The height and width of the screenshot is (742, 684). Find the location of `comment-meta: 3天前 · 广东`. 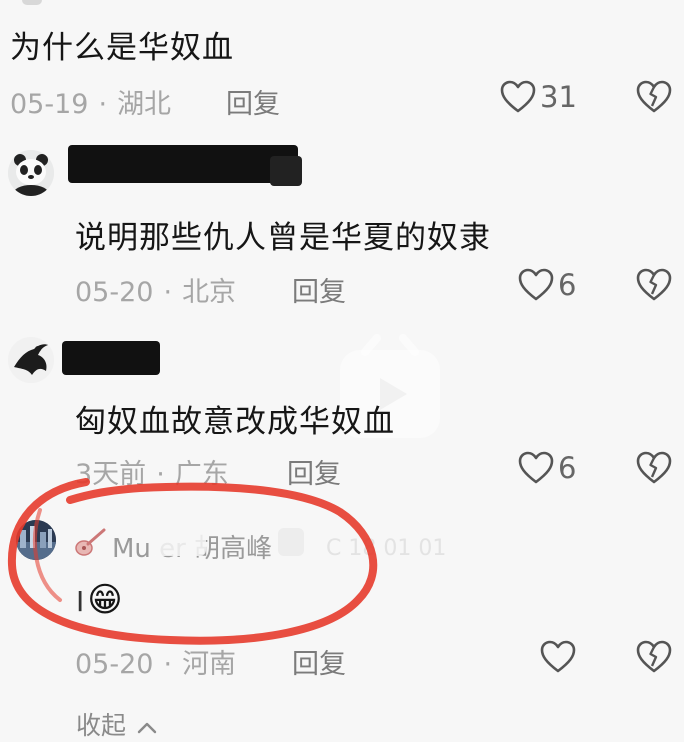

comment-meta: 3天前 · 广东 is located at coordinates (152, 471).